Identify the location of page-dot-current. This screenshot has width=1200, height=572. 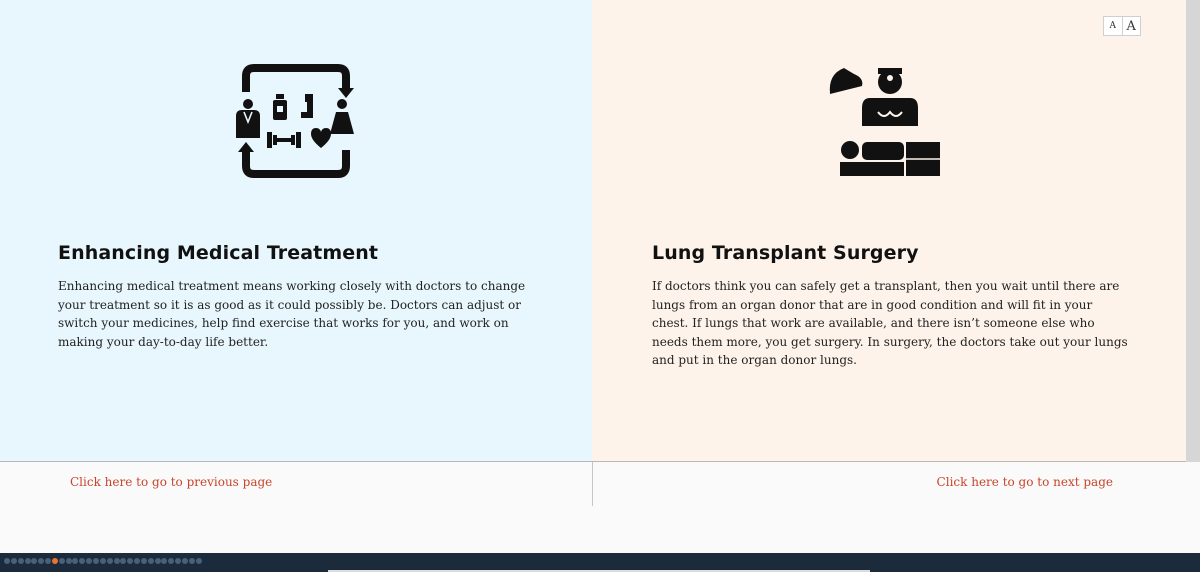
(54, 561).